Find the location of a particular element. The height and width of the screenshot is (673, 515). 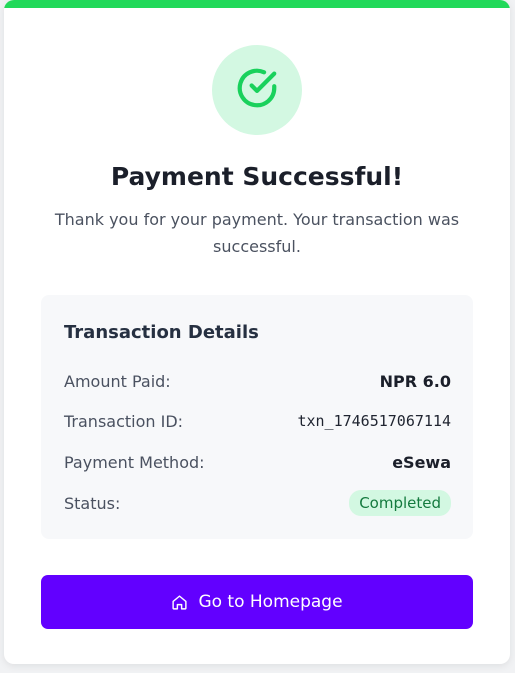

detail-row-status: Status: Completed is located at coordinates (257, 503).